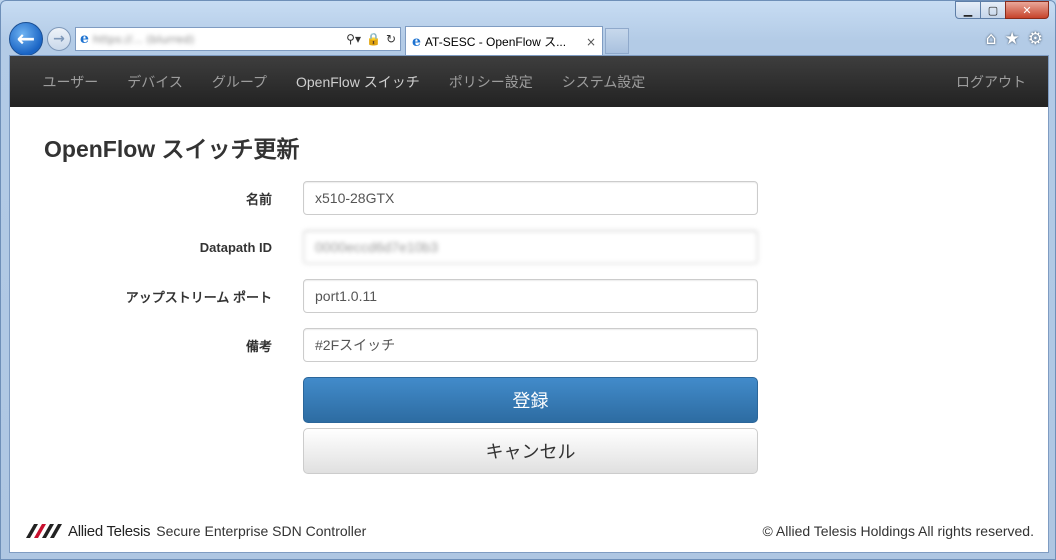 This screenshot has height=560, width=1056. I want to click on address-icons: ⚲▾ 🔒 ↻, so click(371, 39).